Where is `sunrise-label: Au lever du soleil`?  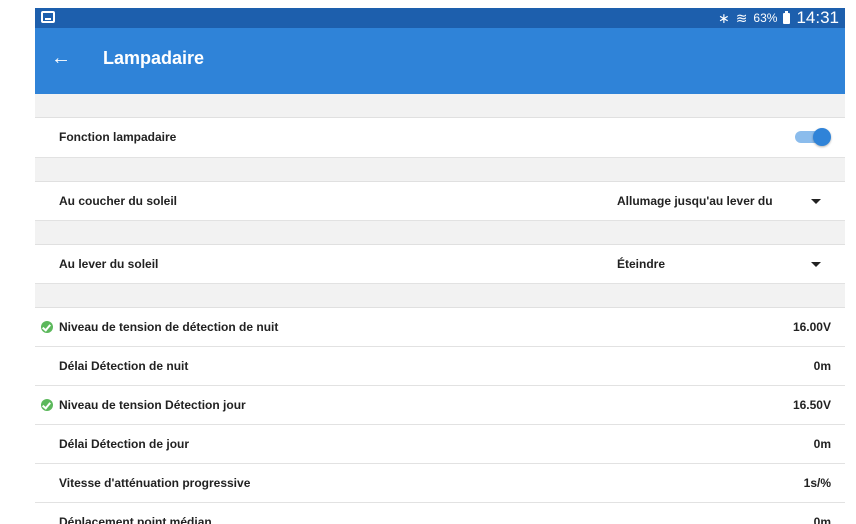
sunrise-label: Au lever du soleil is located at coordinates (109, 264).